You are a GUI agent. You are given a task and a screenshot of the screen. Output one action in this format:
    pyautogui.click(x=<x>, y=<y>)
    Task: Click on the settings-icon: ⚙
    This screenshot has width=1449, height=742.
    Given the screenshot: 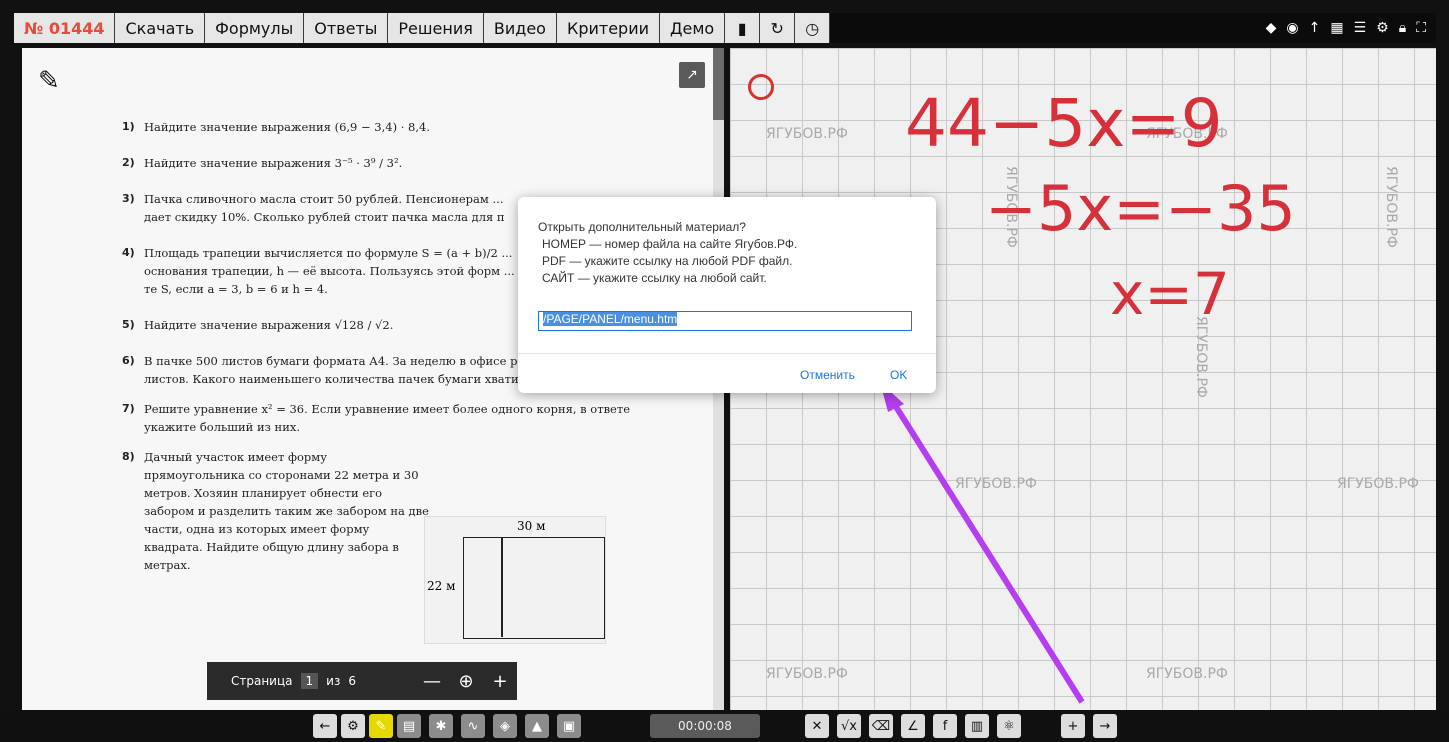 What is the action you would take?
    pyautogui.click(x=353, y=726)
    